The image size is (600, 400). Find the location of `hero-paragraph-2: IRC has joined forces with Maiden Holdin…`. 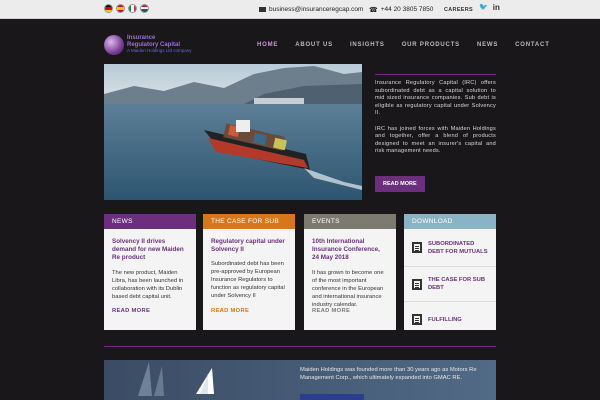

hero-paragraph-2: IRC has joined forces with Maiden Holdin… is located at coordinates (435, 140).